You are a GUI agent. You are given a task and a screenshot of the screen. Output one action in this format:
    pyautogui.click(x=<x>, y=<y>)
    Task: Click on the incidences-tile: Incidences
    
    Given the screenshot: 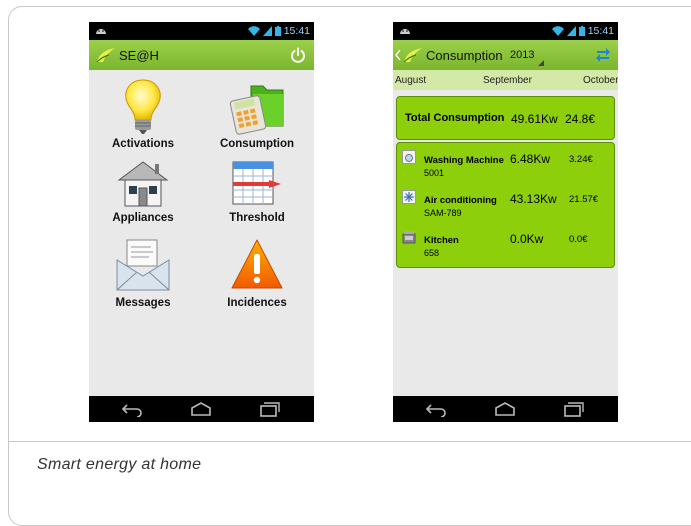 What is the action you would take?
    pyautogui.click(x=257, y=276)
    